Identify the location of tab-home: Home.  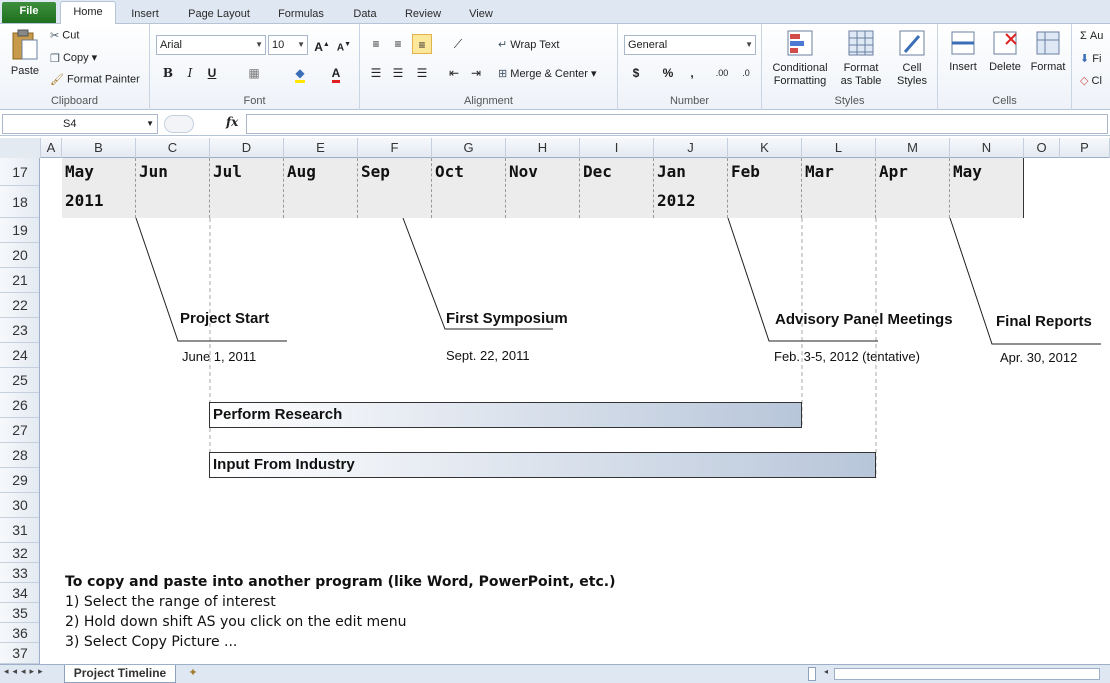
(88, 13).